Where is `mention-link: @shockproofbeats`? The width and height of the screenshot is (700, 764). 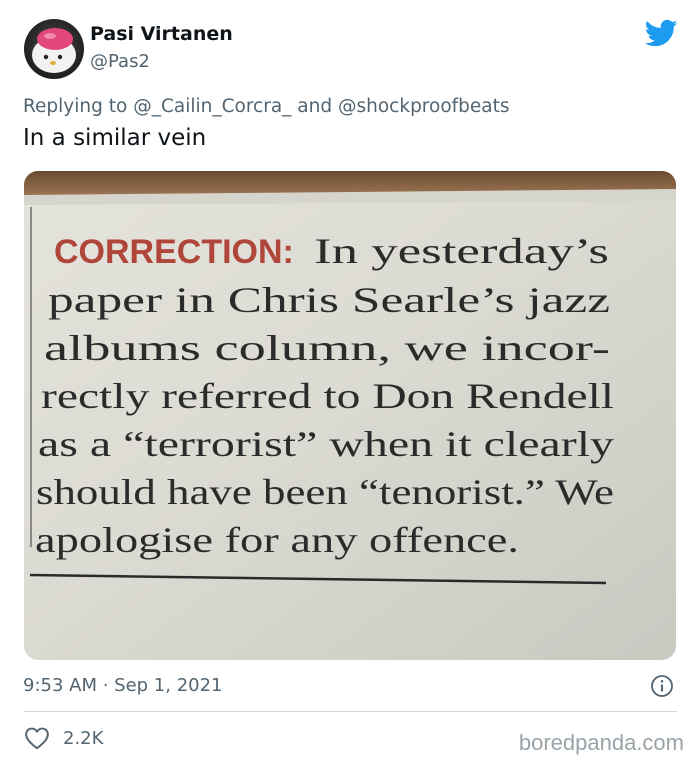
mention-link: @shockproofbeats is located at coordinates (424, 106).